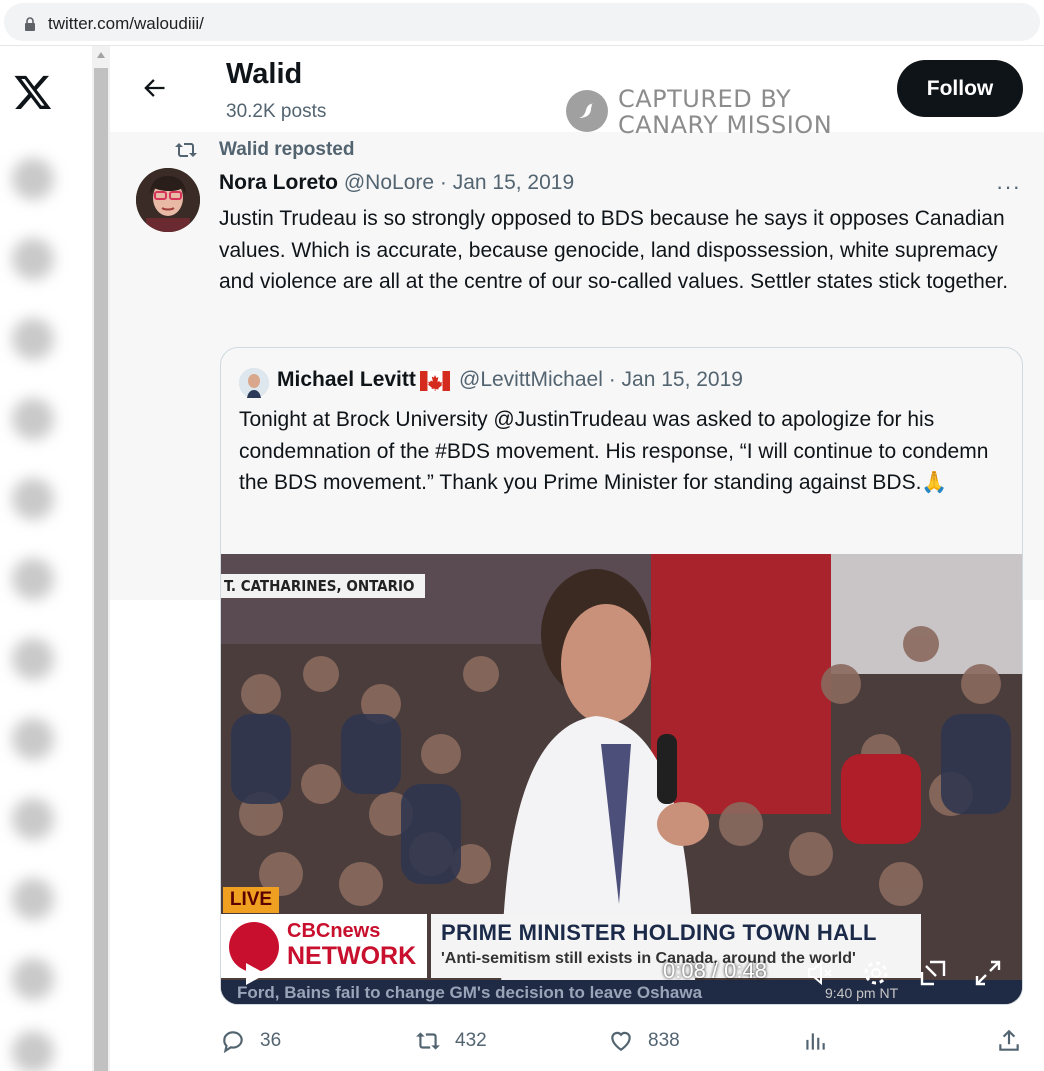 Image resolution: width=1044 pixels, height=1071 pixels. I want to click on settings-gear-icon, so click(876, 973).